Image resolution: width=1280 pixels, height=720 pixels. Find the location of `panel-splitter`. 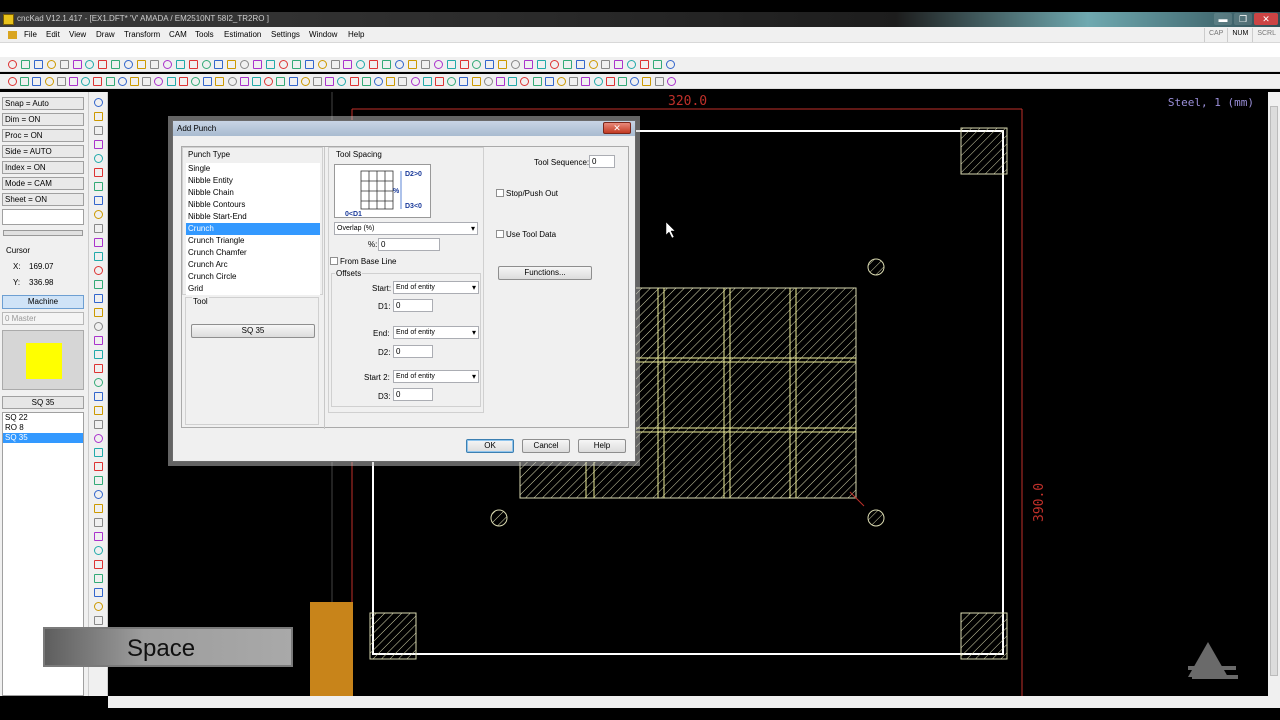

panel-splitter is located at coordinates (43, 233).